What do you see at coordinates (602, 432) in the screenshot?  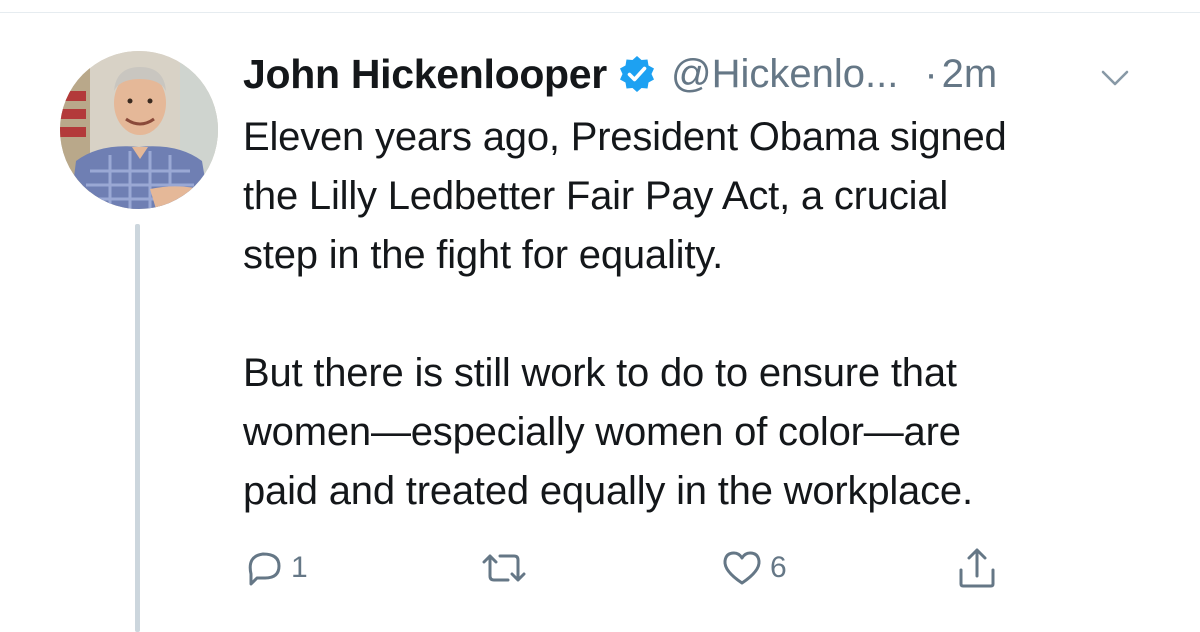 I see `tweet-text-line: women—especially women of color—are` at bounding box center [602, 432].